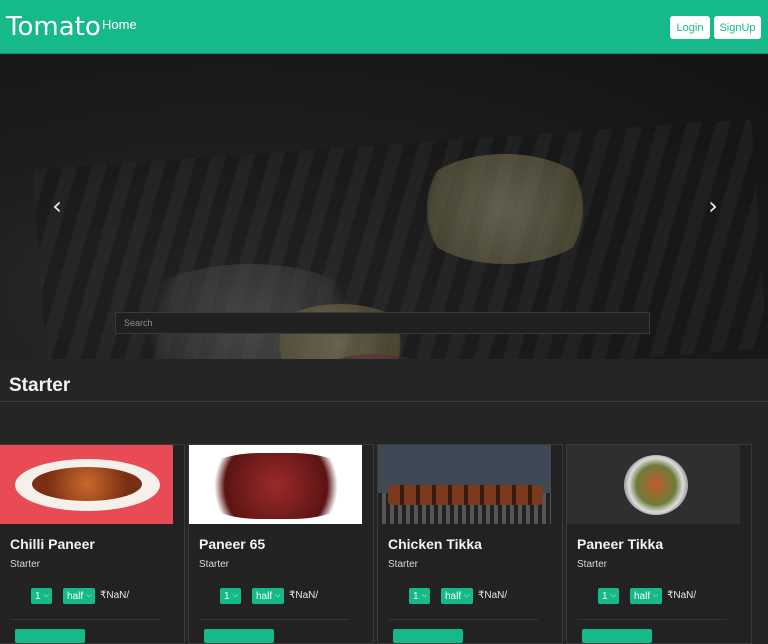 The height and width of the screenshot is (644, 768). What do you see at coordinates (53, 27) in the screenshot?
I see `brand-logo: Tomato` at bounding box center [53, 27].